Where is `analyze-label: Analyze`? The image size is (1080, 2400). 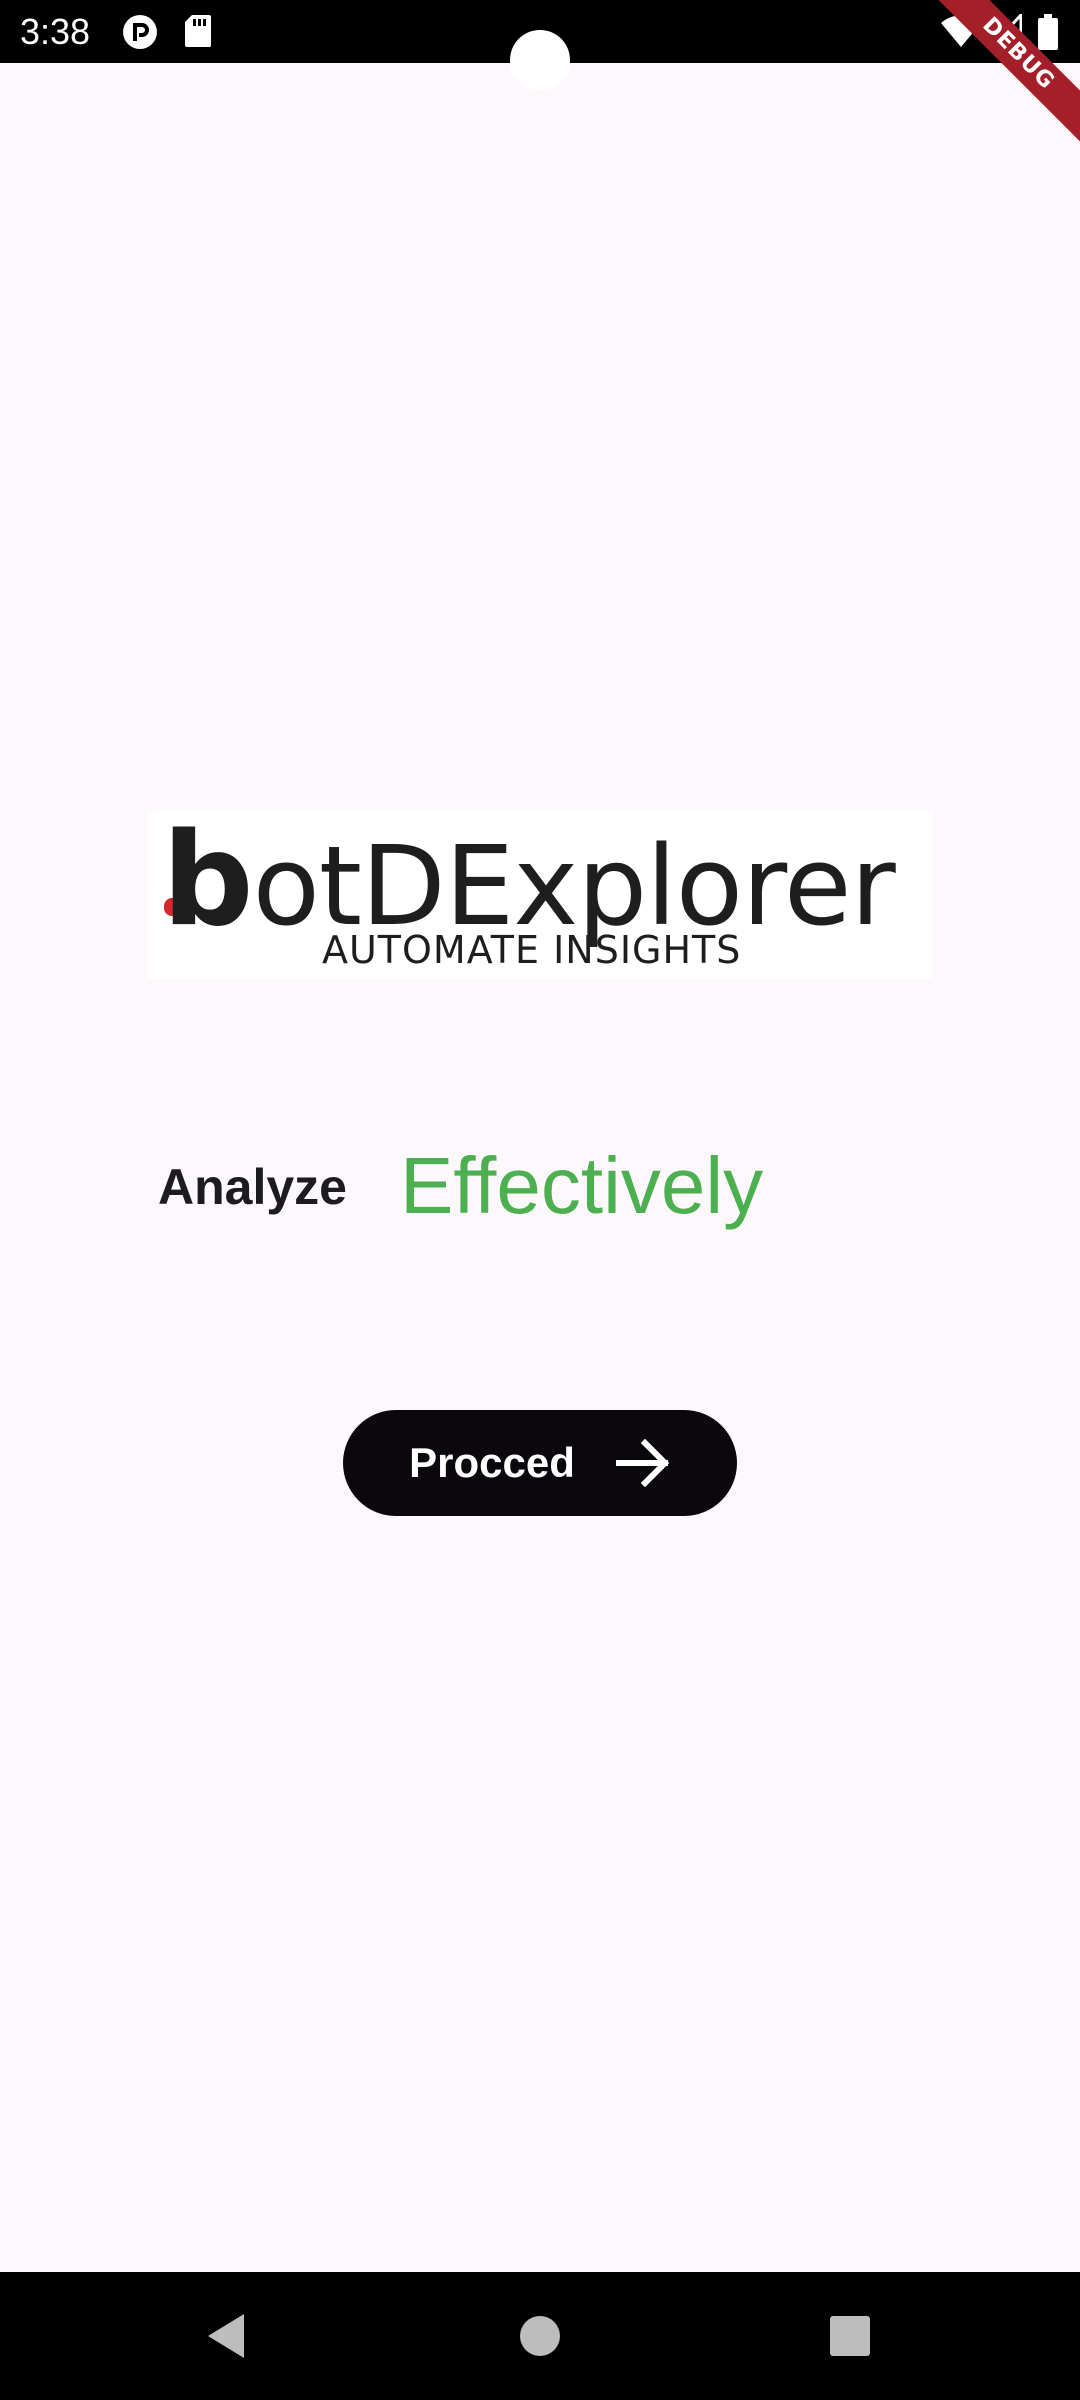 analyze-label: Analyze is located at coordinates (252, 1187).